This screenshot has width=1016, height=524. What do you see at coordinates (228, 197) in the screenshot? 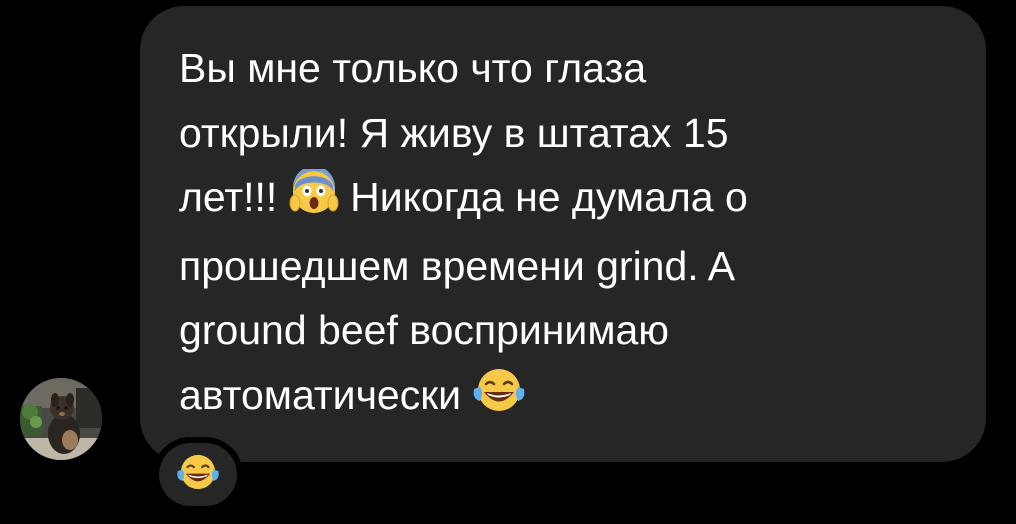
I see `message-line-part: лет!!!` at bounding box center [228, 197].